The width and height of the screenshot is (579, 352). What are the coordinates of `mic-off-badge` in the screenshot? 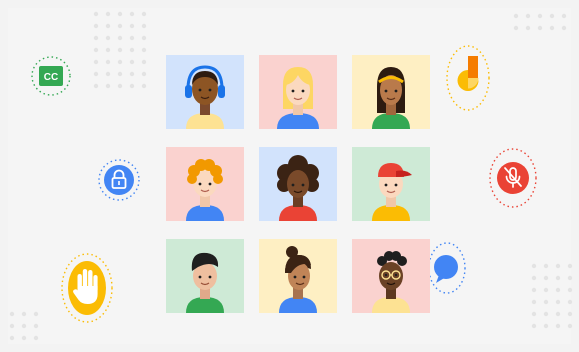 It's located at (513, 178).